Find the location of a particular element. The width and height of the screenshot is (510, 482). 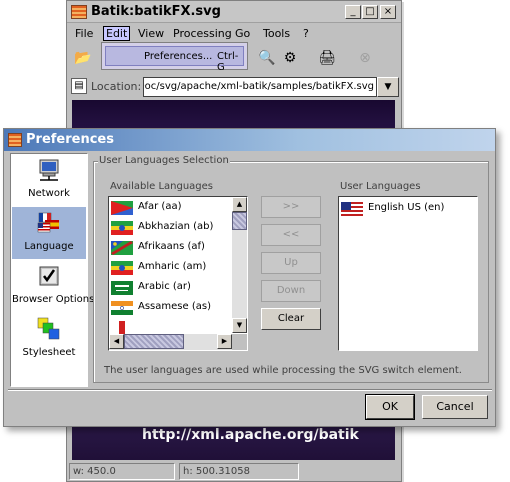

scroll-down-button: ▼ is located at coordinates (239, 325).